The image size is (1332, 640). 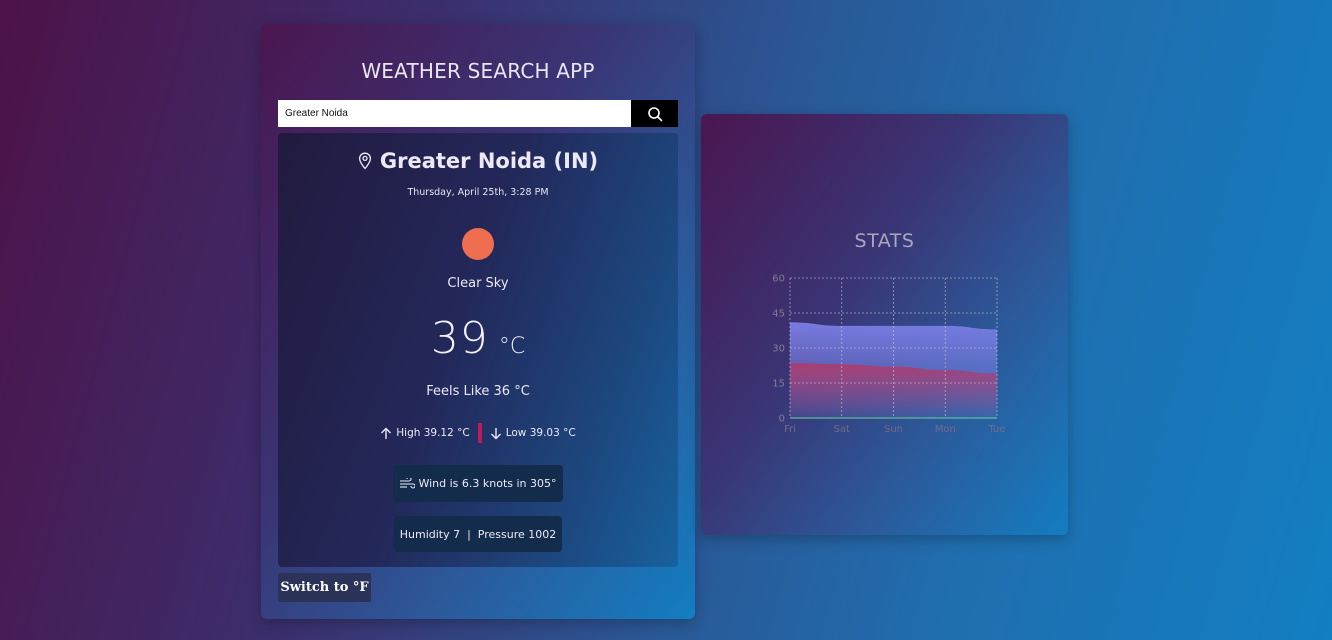 I want to click on y-tick-label: 45, so click(x=778, y=314).